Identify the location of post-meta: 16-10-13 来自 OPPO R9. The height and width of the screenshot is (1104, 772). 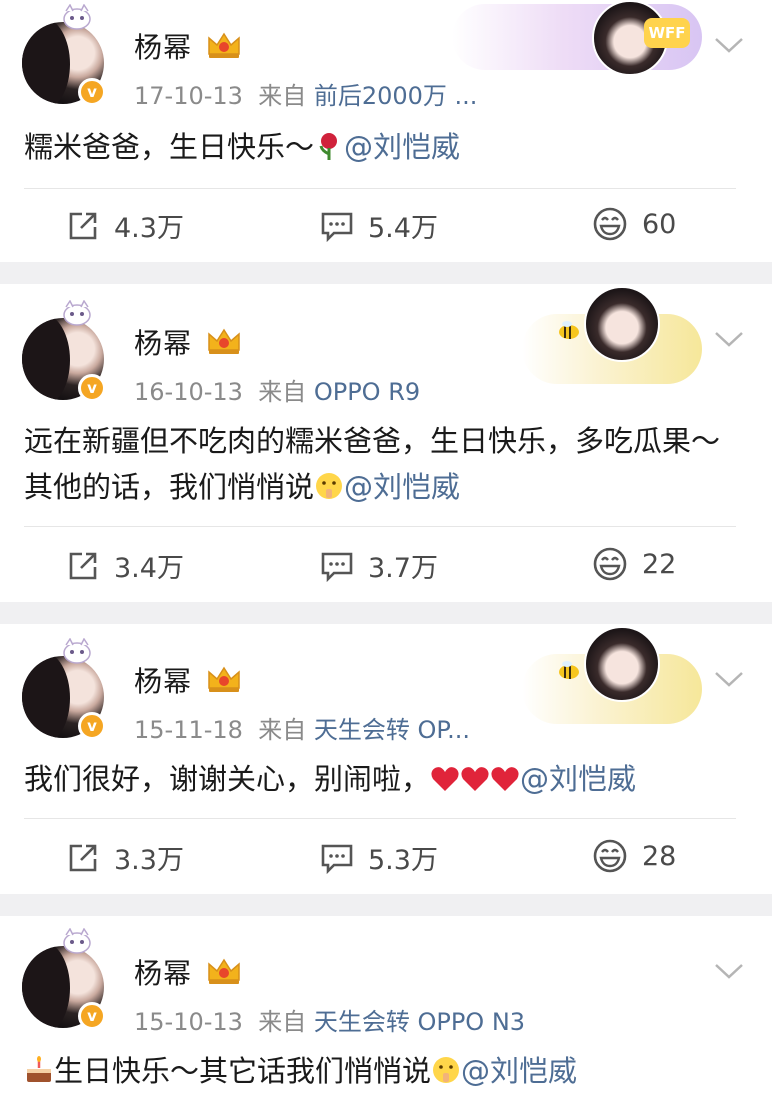
(277, 389).